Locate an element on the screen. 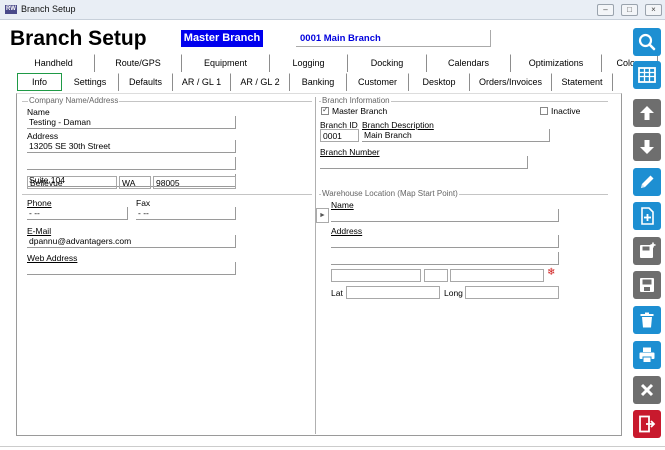 Image resolution: width=665 pixels, height=450 pixels. tab-statement: Statement is located at coordinates (582, 82).